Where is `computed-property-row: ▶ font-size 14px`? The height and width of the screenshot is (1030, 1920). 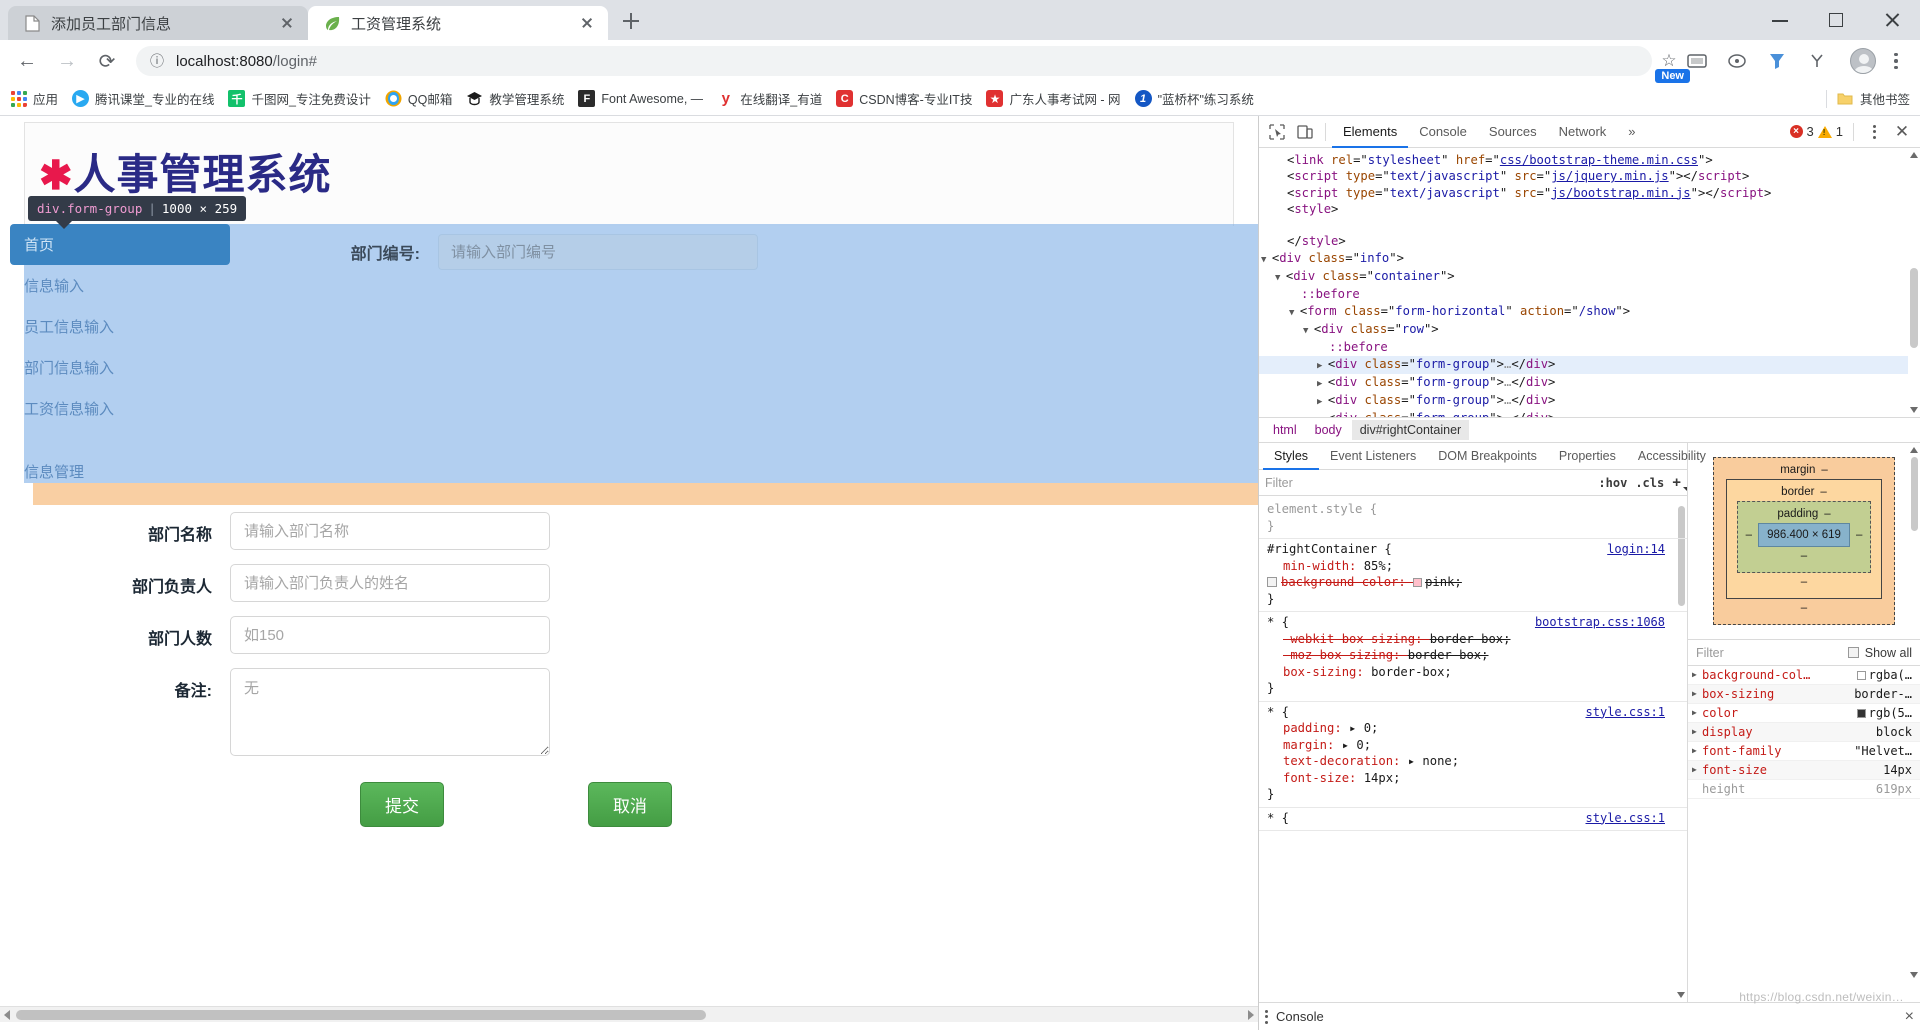 computed-property-row: ▶ font-size 14px is located at coordinates (1804, 770).